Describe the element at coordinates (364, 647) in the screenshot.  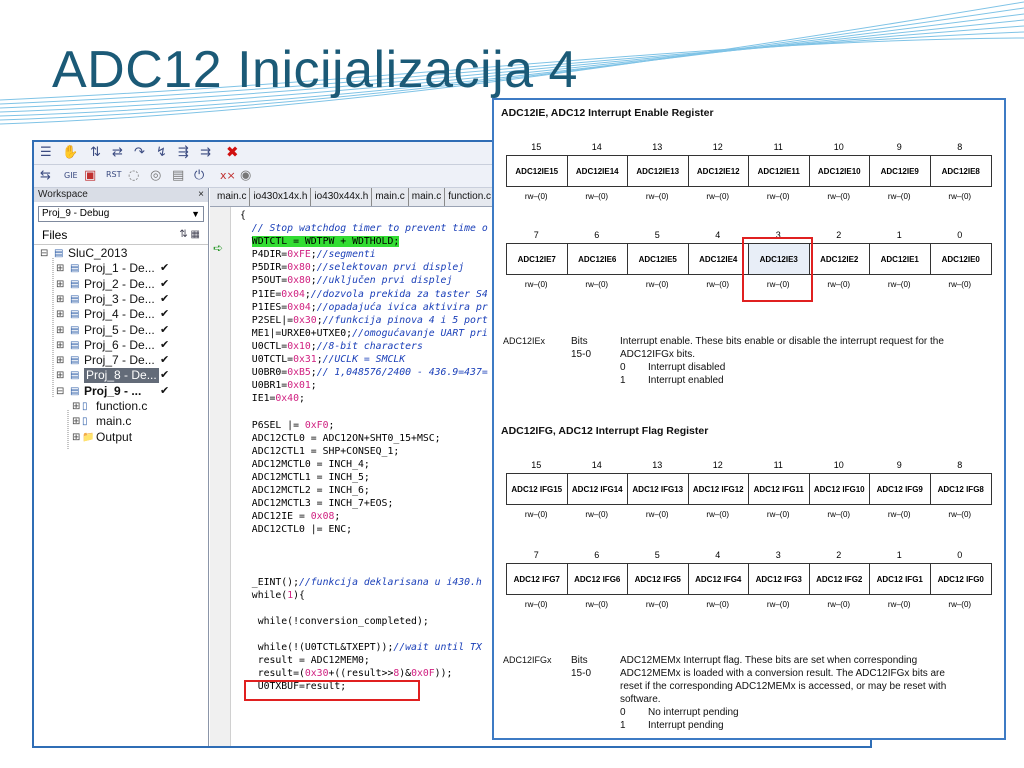
I see `code-line: while(!(U0TCTL&TXEPT));//wait until TX` at that location.